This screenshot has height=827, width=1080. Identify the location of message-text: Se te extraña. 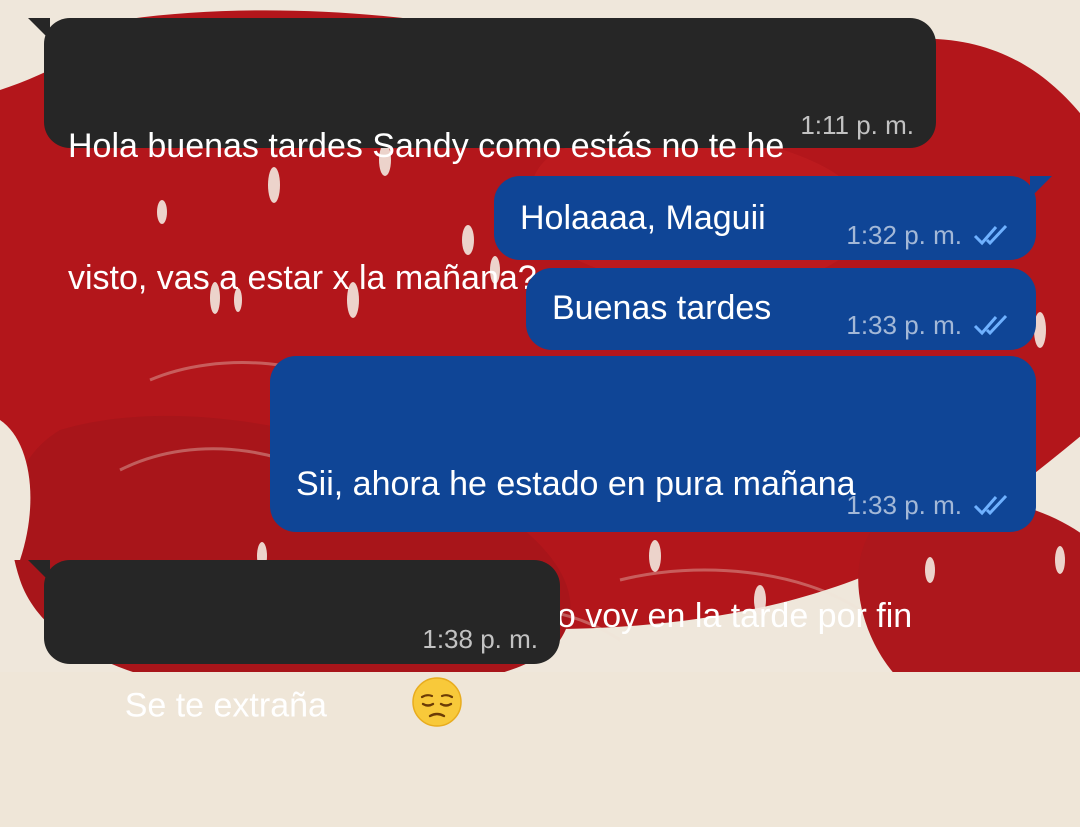
(265, 707).